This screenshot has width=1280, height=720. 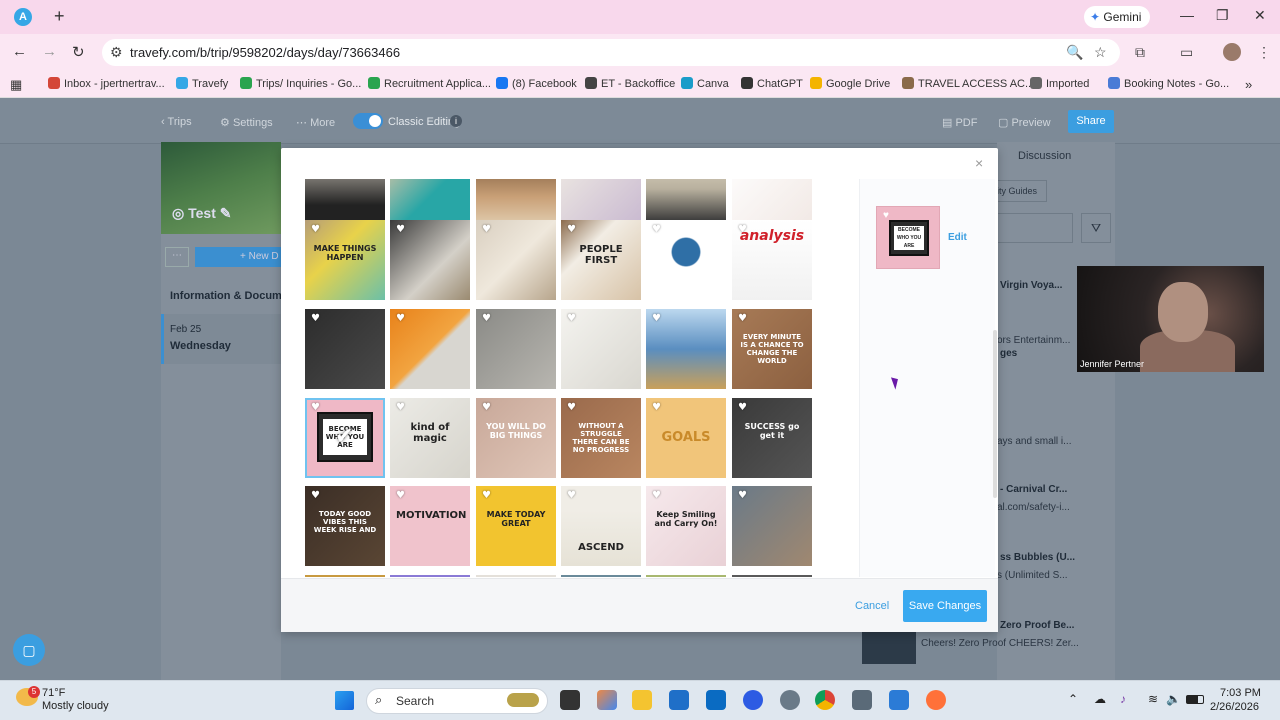 I want to click on bookmark-item: (8) Facebook, so click(x=536, y=83).